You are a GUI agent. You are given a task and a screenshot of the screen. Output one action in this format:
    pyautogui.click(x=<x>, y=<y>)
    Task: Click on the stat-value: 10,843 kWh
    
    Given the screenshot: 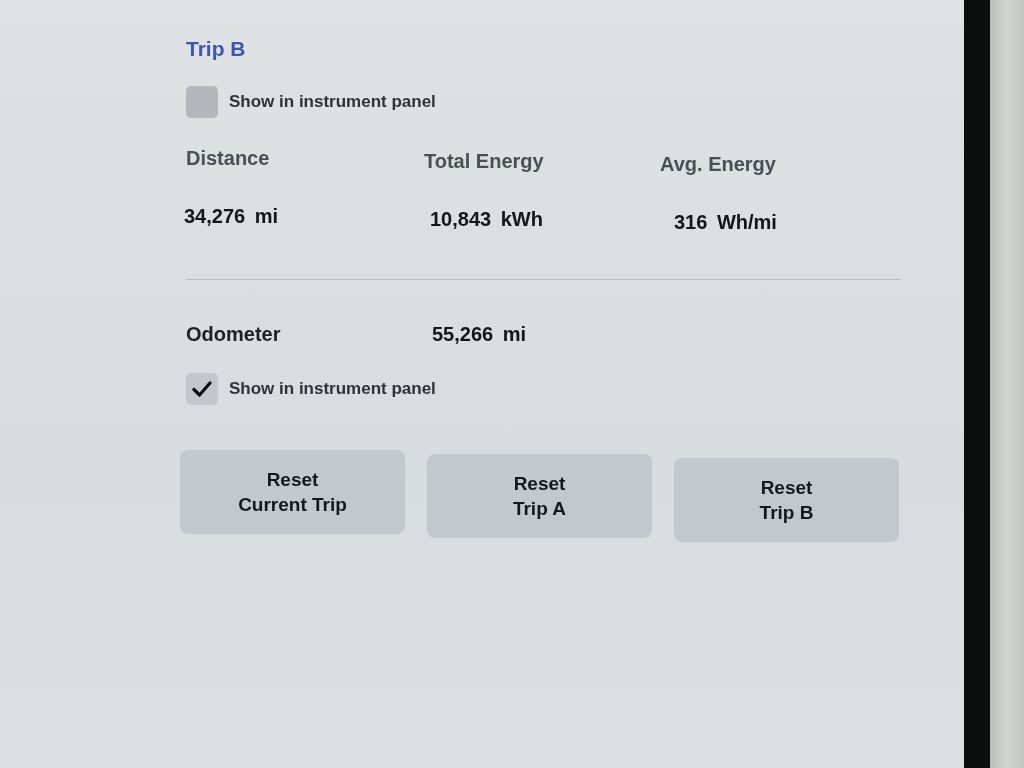 What is the action you would take?
    pyautogui.click(x=486, y=219)
    